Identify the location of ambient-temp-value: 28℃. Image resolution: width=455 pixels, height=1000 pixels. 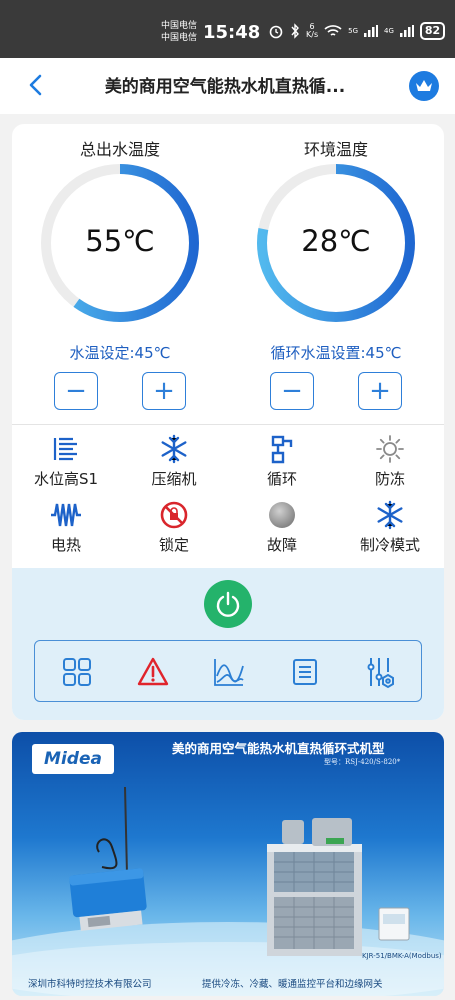
(336, 241).